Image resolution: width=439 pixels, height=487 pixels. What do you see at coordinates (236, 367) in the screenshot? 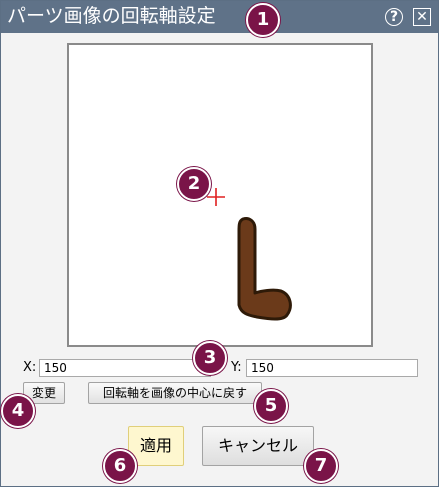
I see `y-label: Y:` at bounding box center [236, 367].